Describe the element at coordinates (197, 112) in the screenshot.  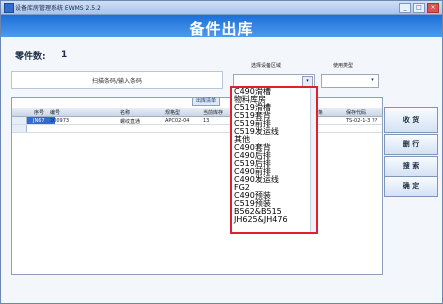
I see `grid-header: 序号 编号 名称 规格型 当前库存 条 保存代码` at that location.